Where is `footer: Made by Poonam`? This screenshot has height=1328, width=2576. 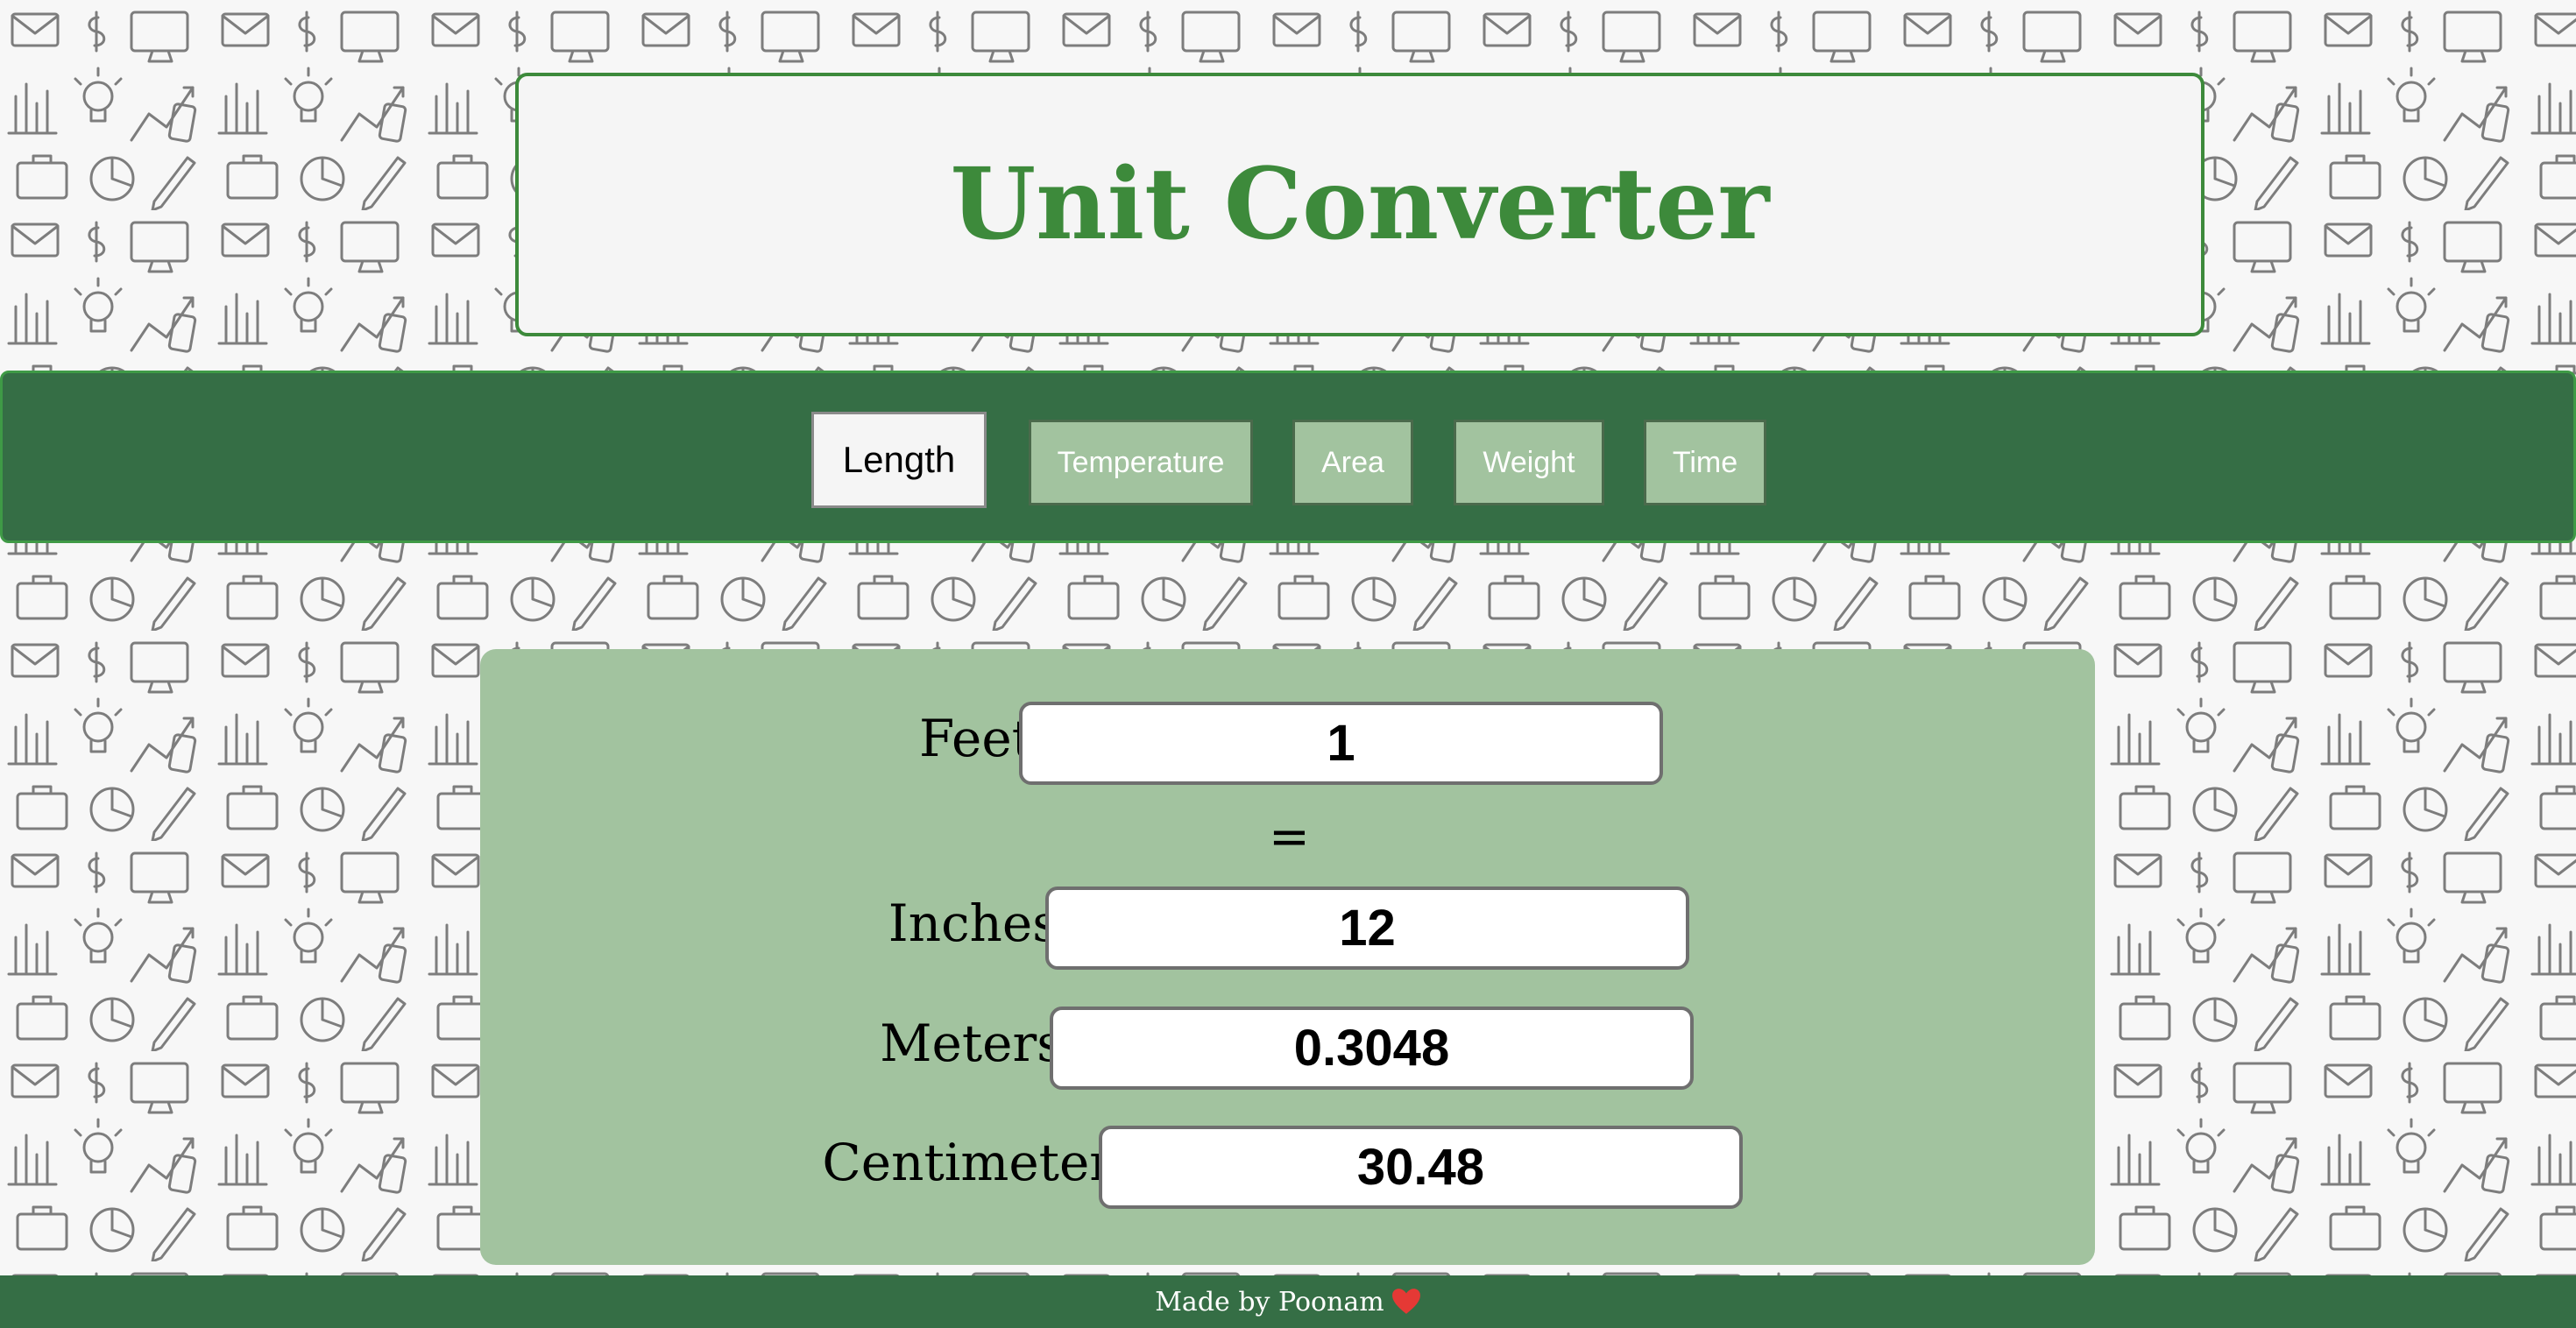
footer: Made by Poonam is located at coordinates (1288, 1301).